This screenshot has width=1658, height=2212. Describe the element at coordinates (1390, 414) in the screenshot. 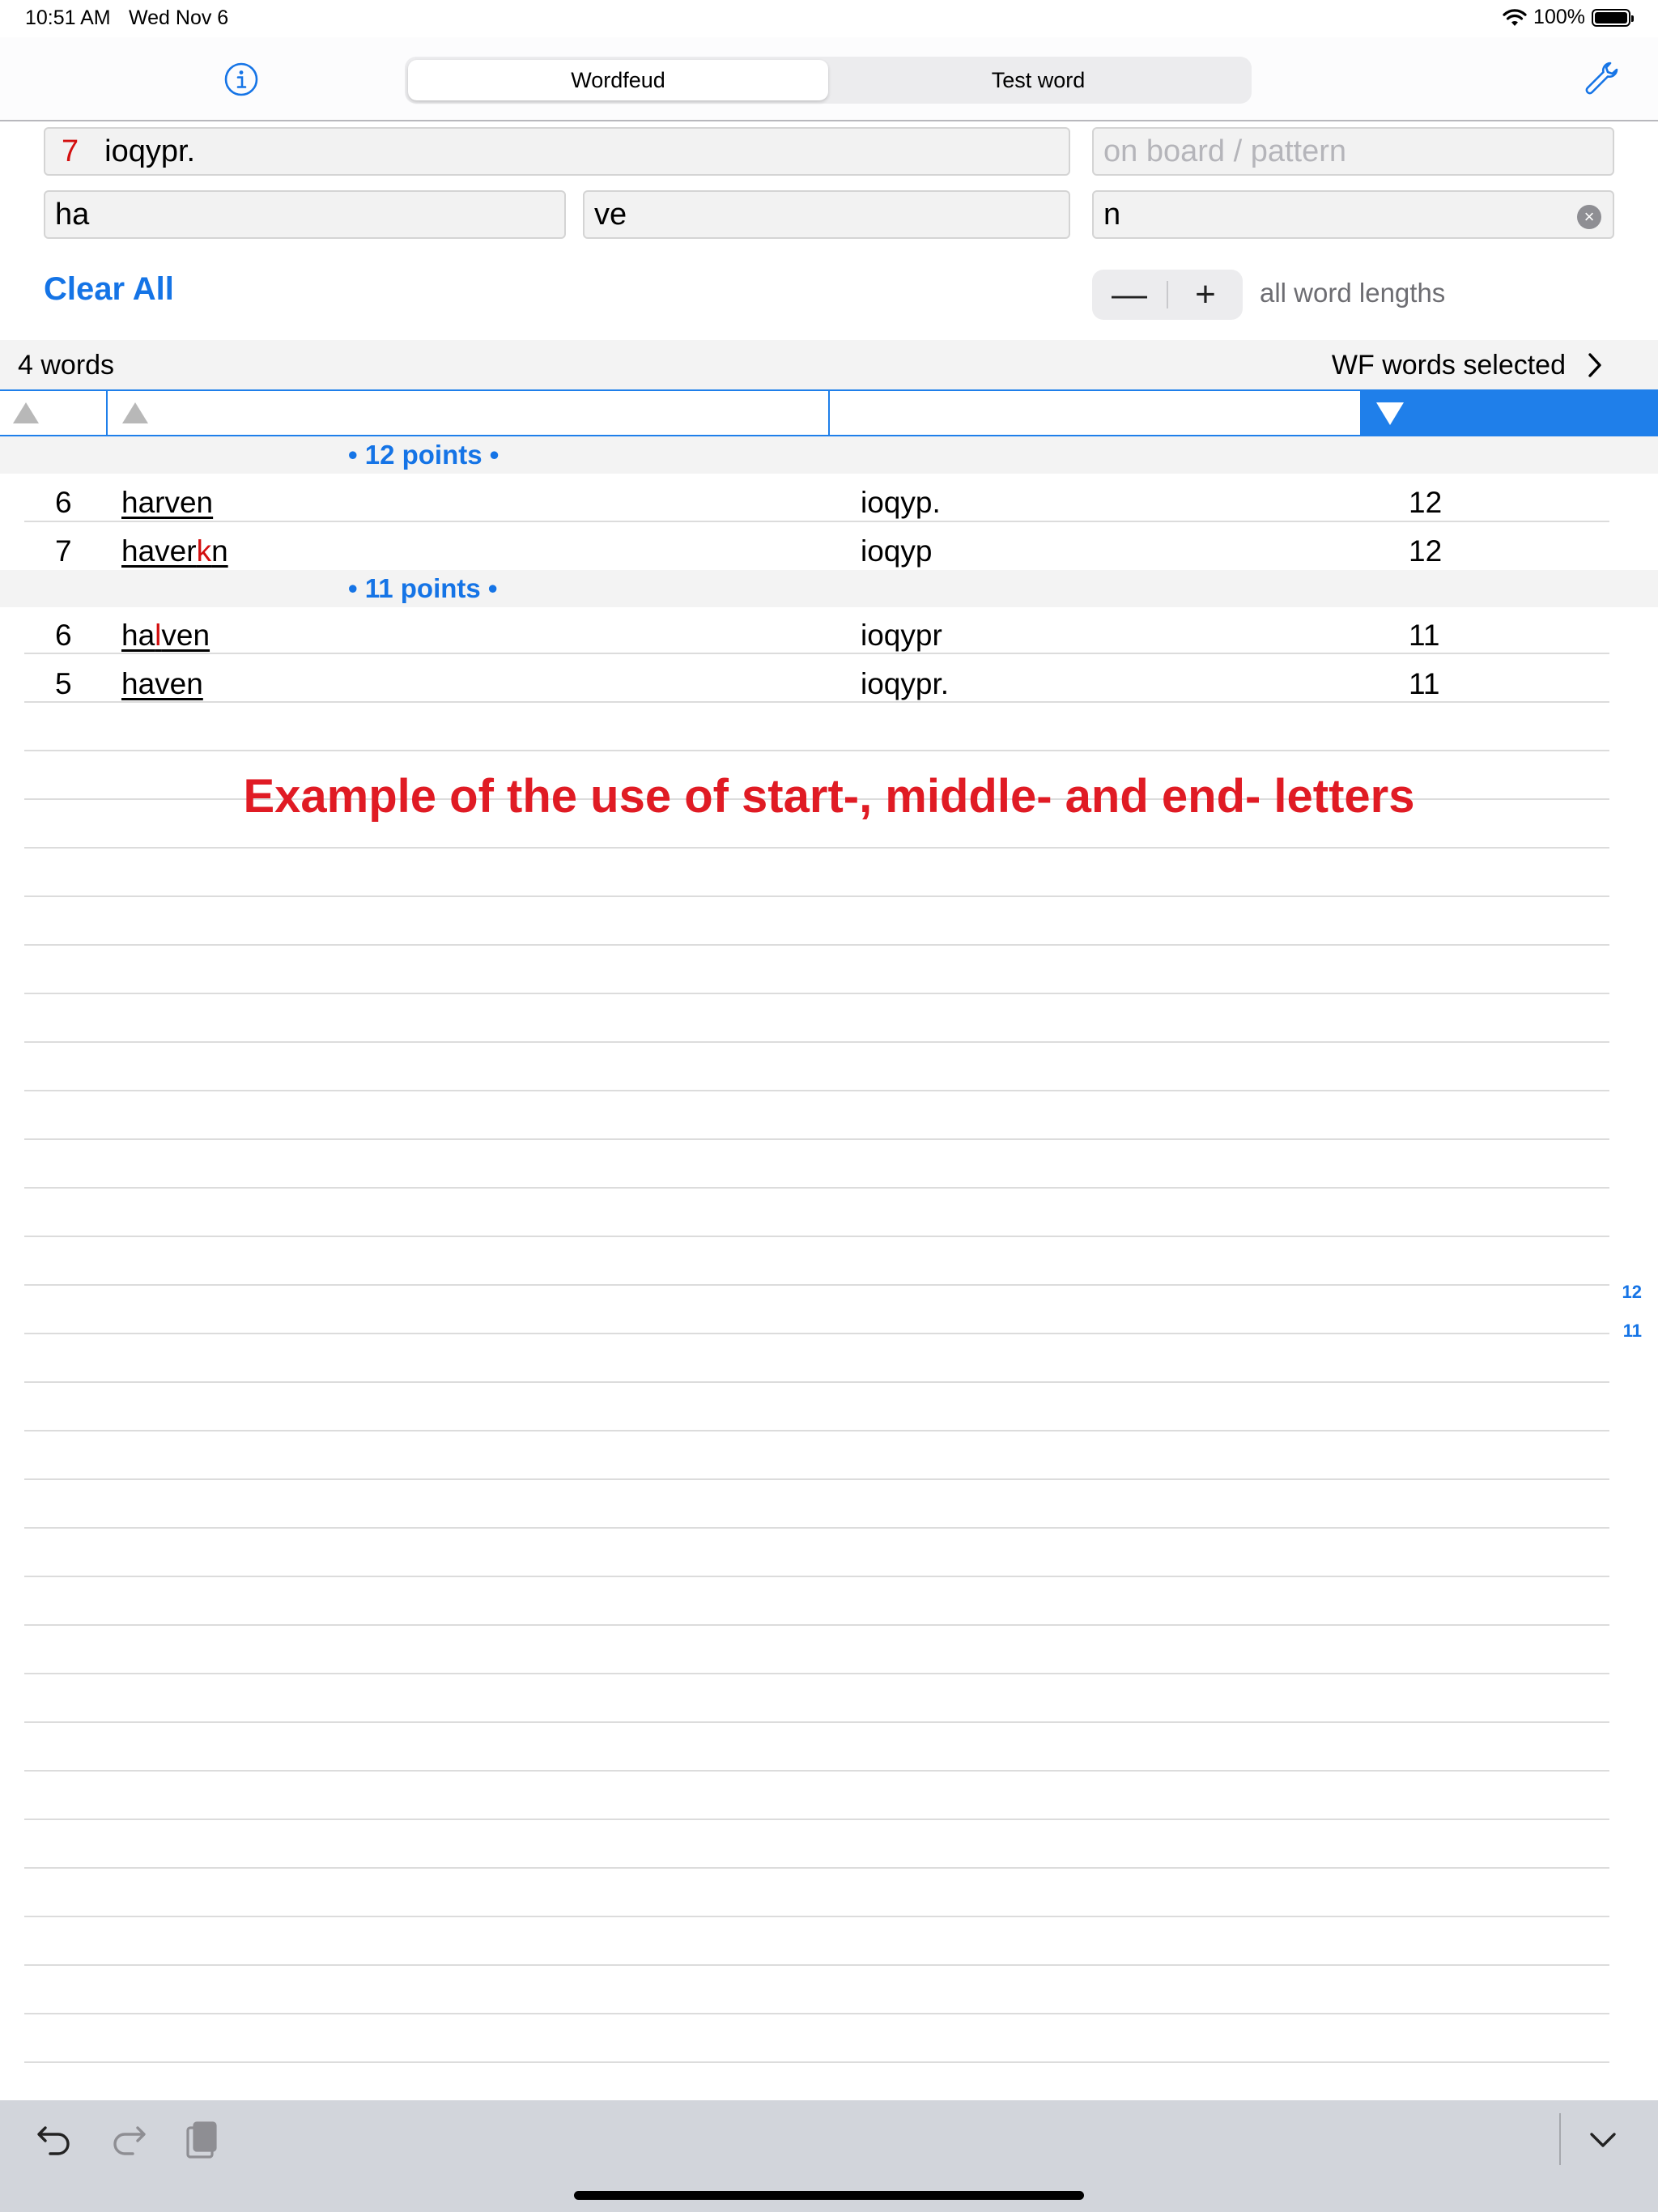

I see `sort-descending-icon` at that location.